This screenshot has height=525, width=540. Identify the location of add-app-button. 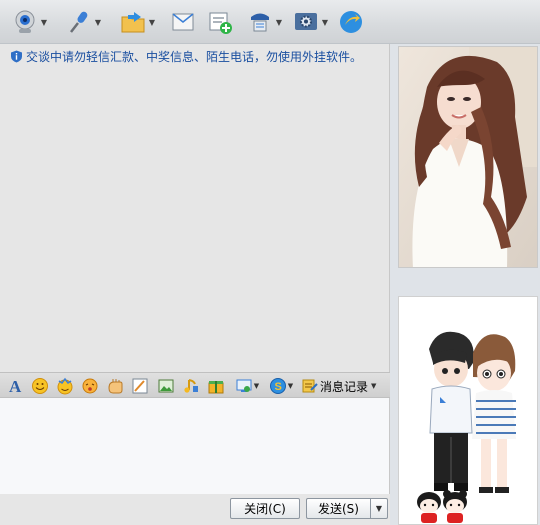
(220, 22).